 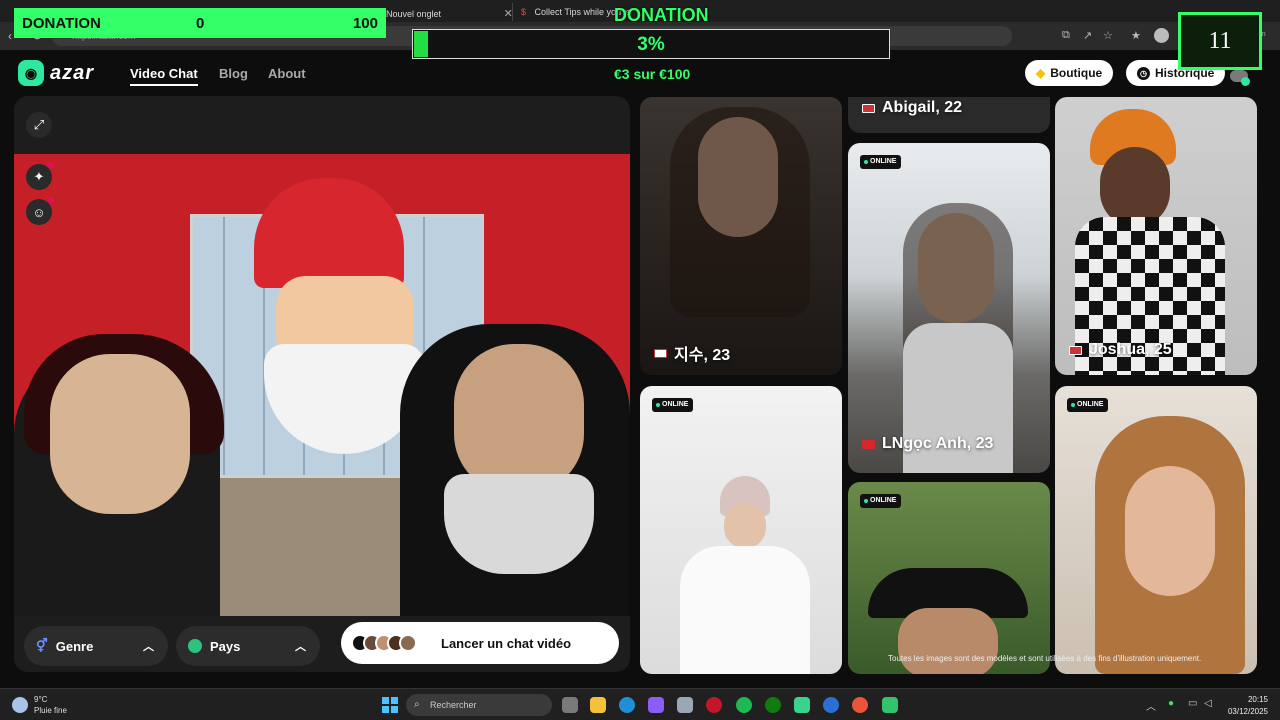 I want to click on profile-card-blonde: ONLINE, so click(x=1156, y=530).